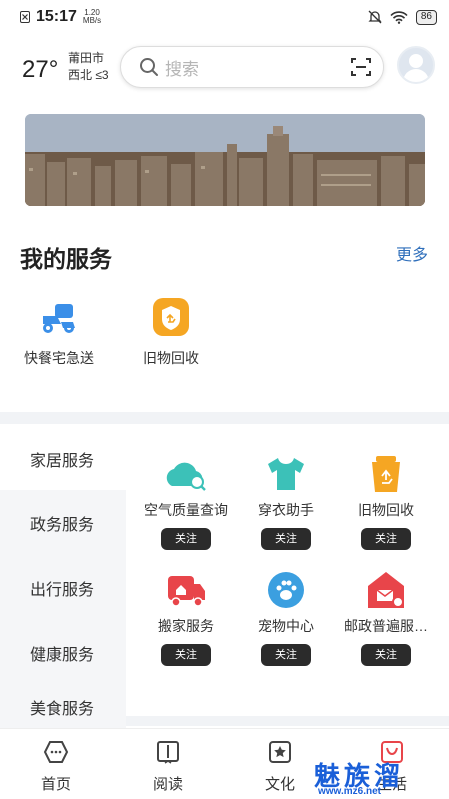 Image resolution: width=449 pixels, height=799 pixels. What do you see at coordinates (426, 17) in the screenshot?
I see `battery-indicator: 86` at bounding box center [426, 17].